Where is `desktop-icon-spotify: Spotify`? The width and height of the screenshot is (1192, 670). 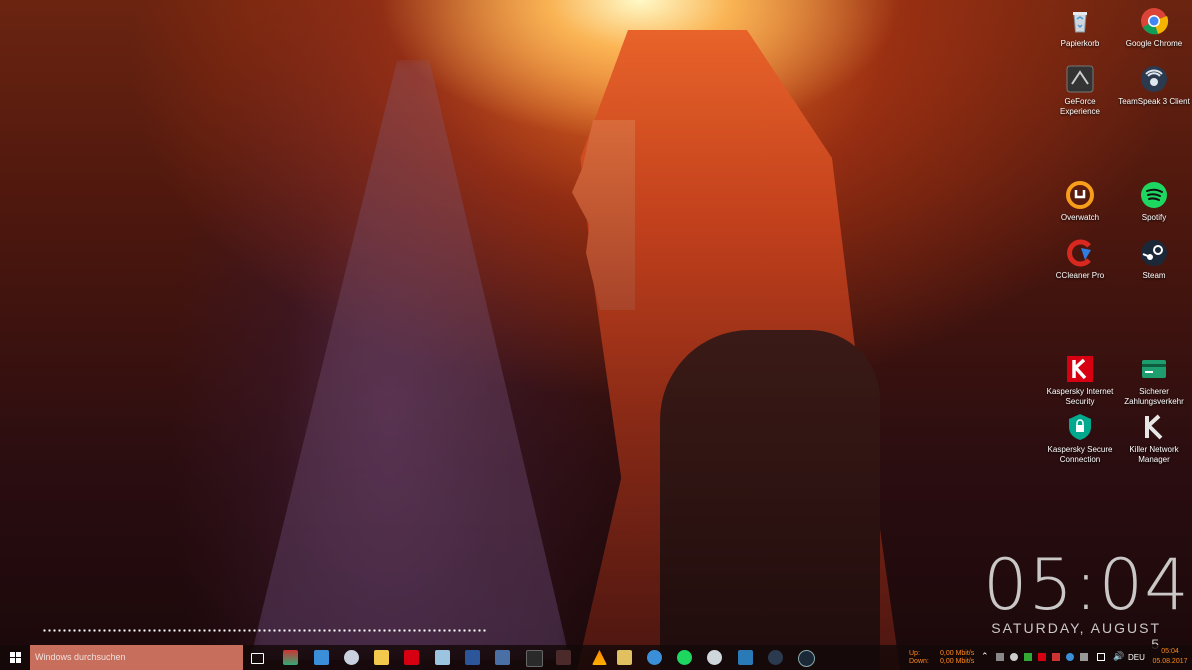
desktop-icon-spotify: Spotify is located at coordinates (1154, 201).